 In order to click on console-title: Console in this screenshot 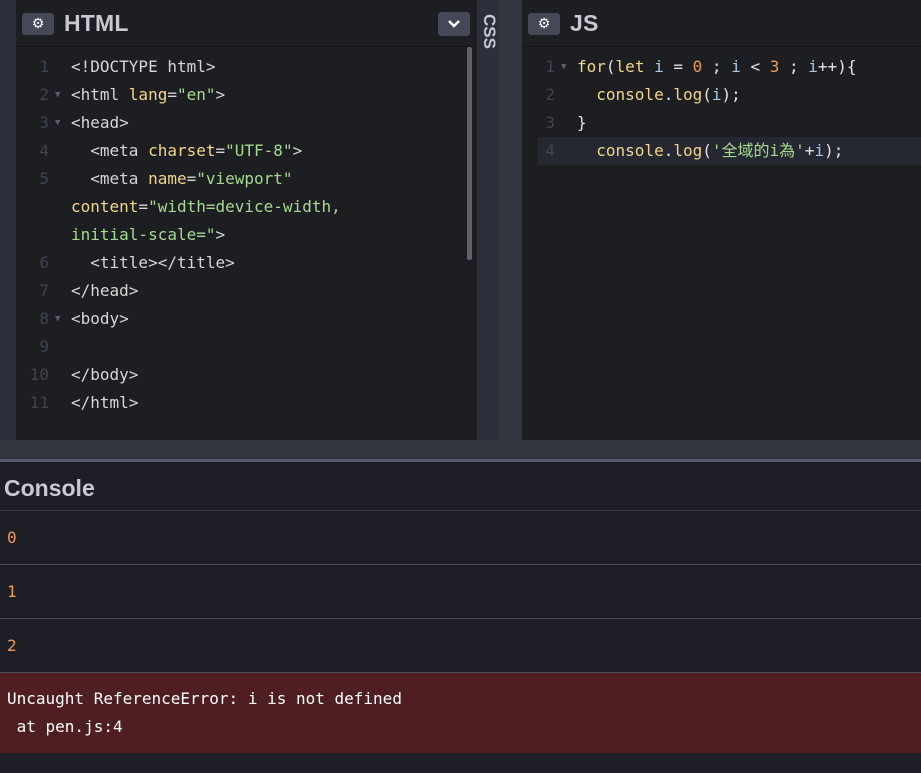, I will do `click(49, 488)`.